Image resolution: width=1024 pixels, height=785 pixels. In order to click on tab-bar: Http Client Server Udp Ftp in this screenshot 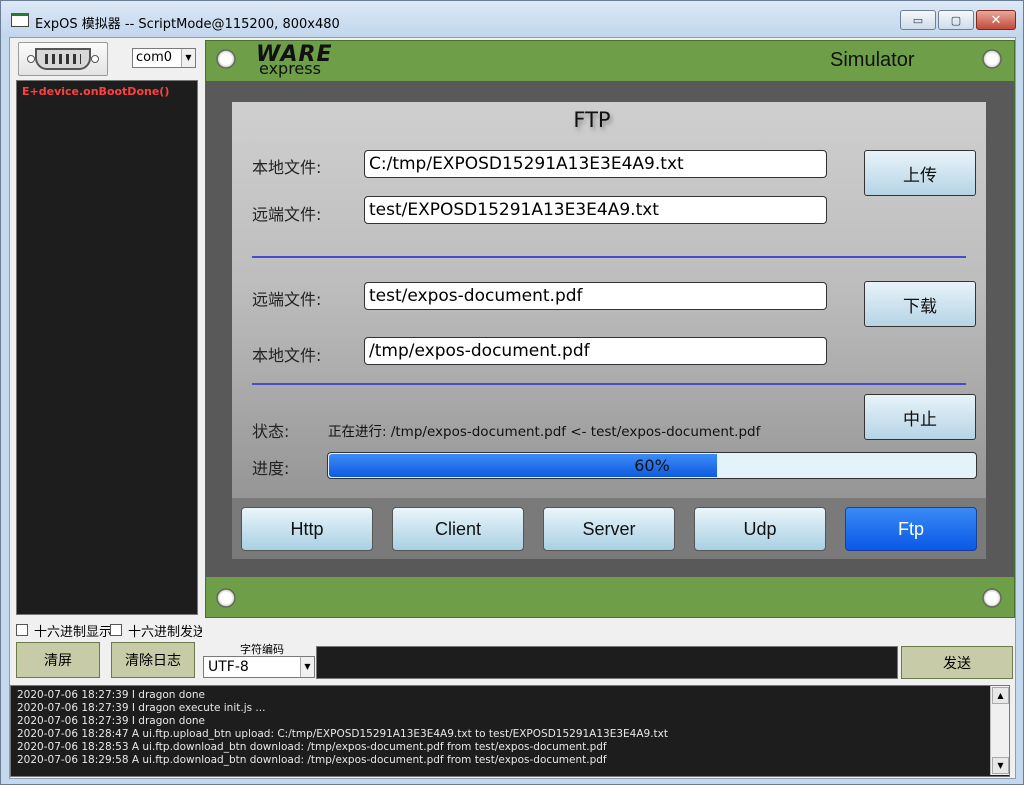, I will do `click(609, 528)`.